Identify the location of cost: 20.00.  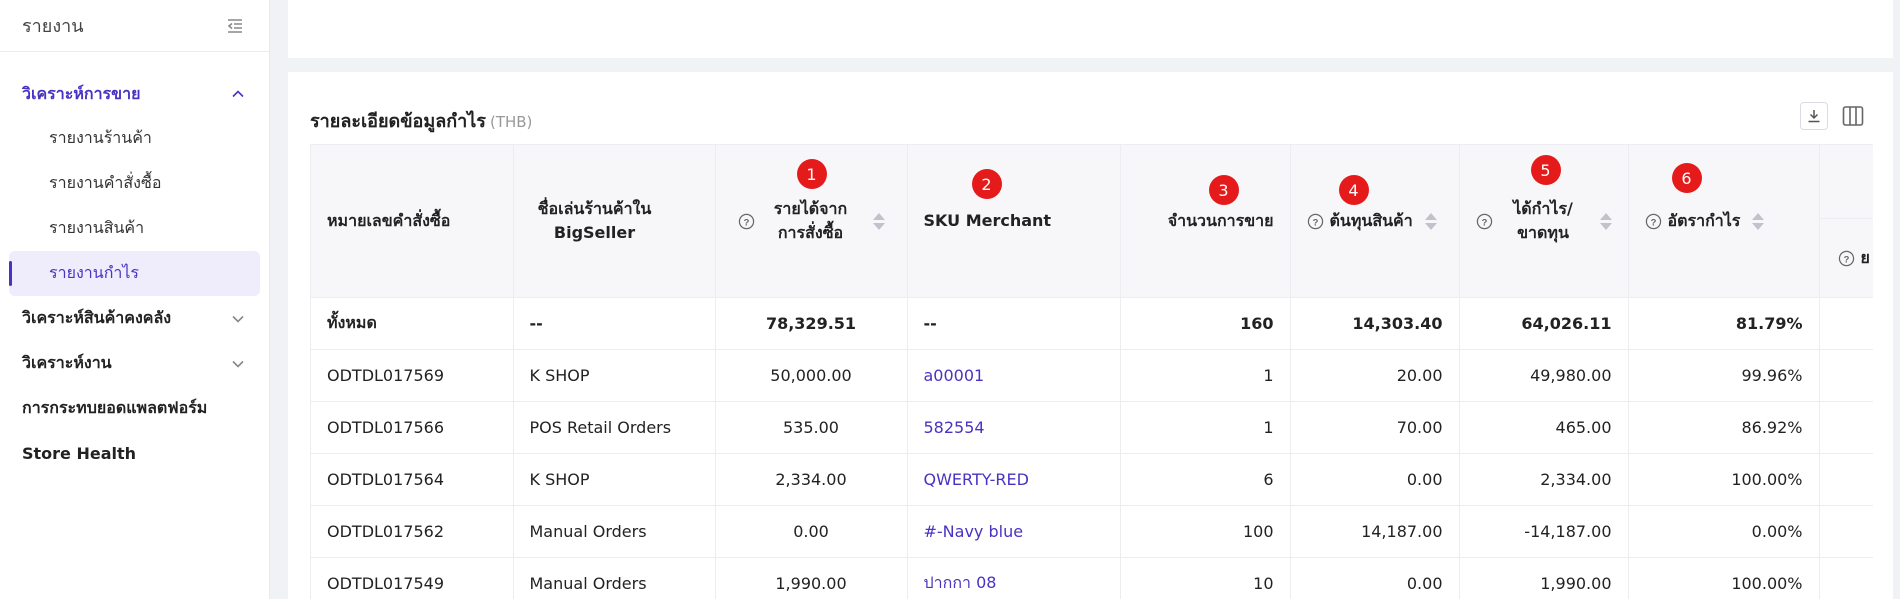
(1375, 375).